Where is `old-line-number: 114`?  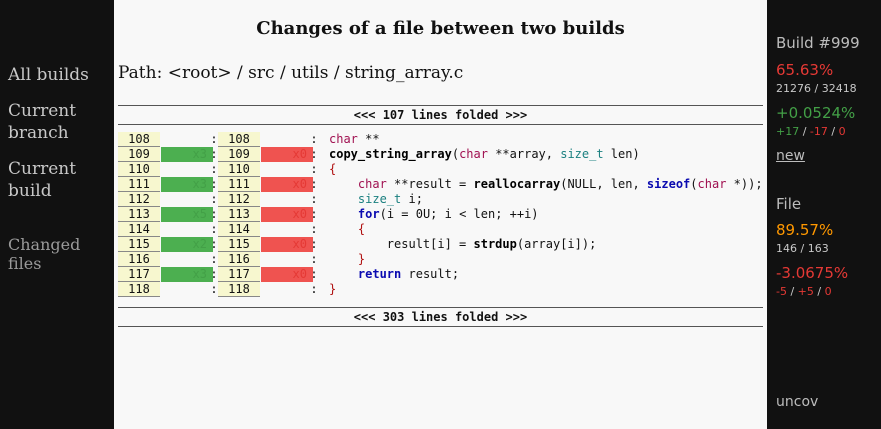 old-line-number: 114 is located at coordinates (139, 229).